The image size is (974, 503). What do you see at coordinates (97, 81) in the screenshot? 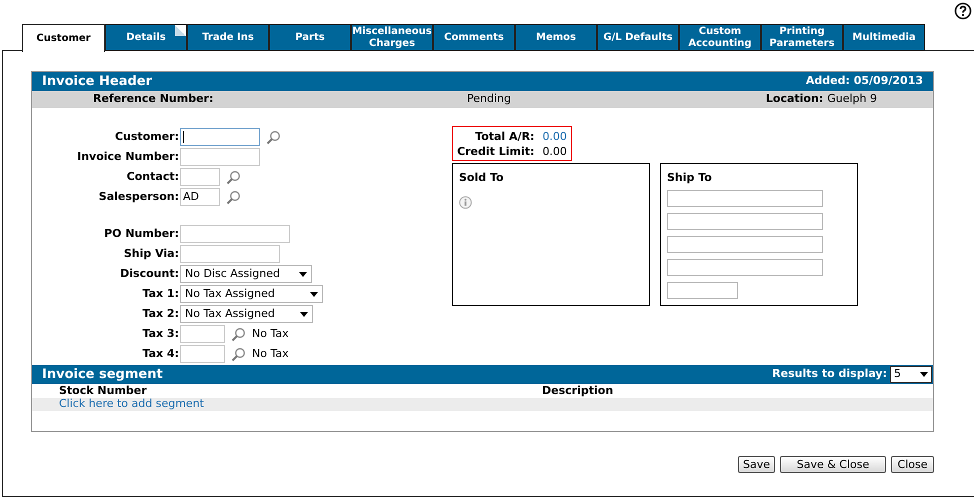
I see `section-title: Invoice Header` at bounding box center [97, 81].